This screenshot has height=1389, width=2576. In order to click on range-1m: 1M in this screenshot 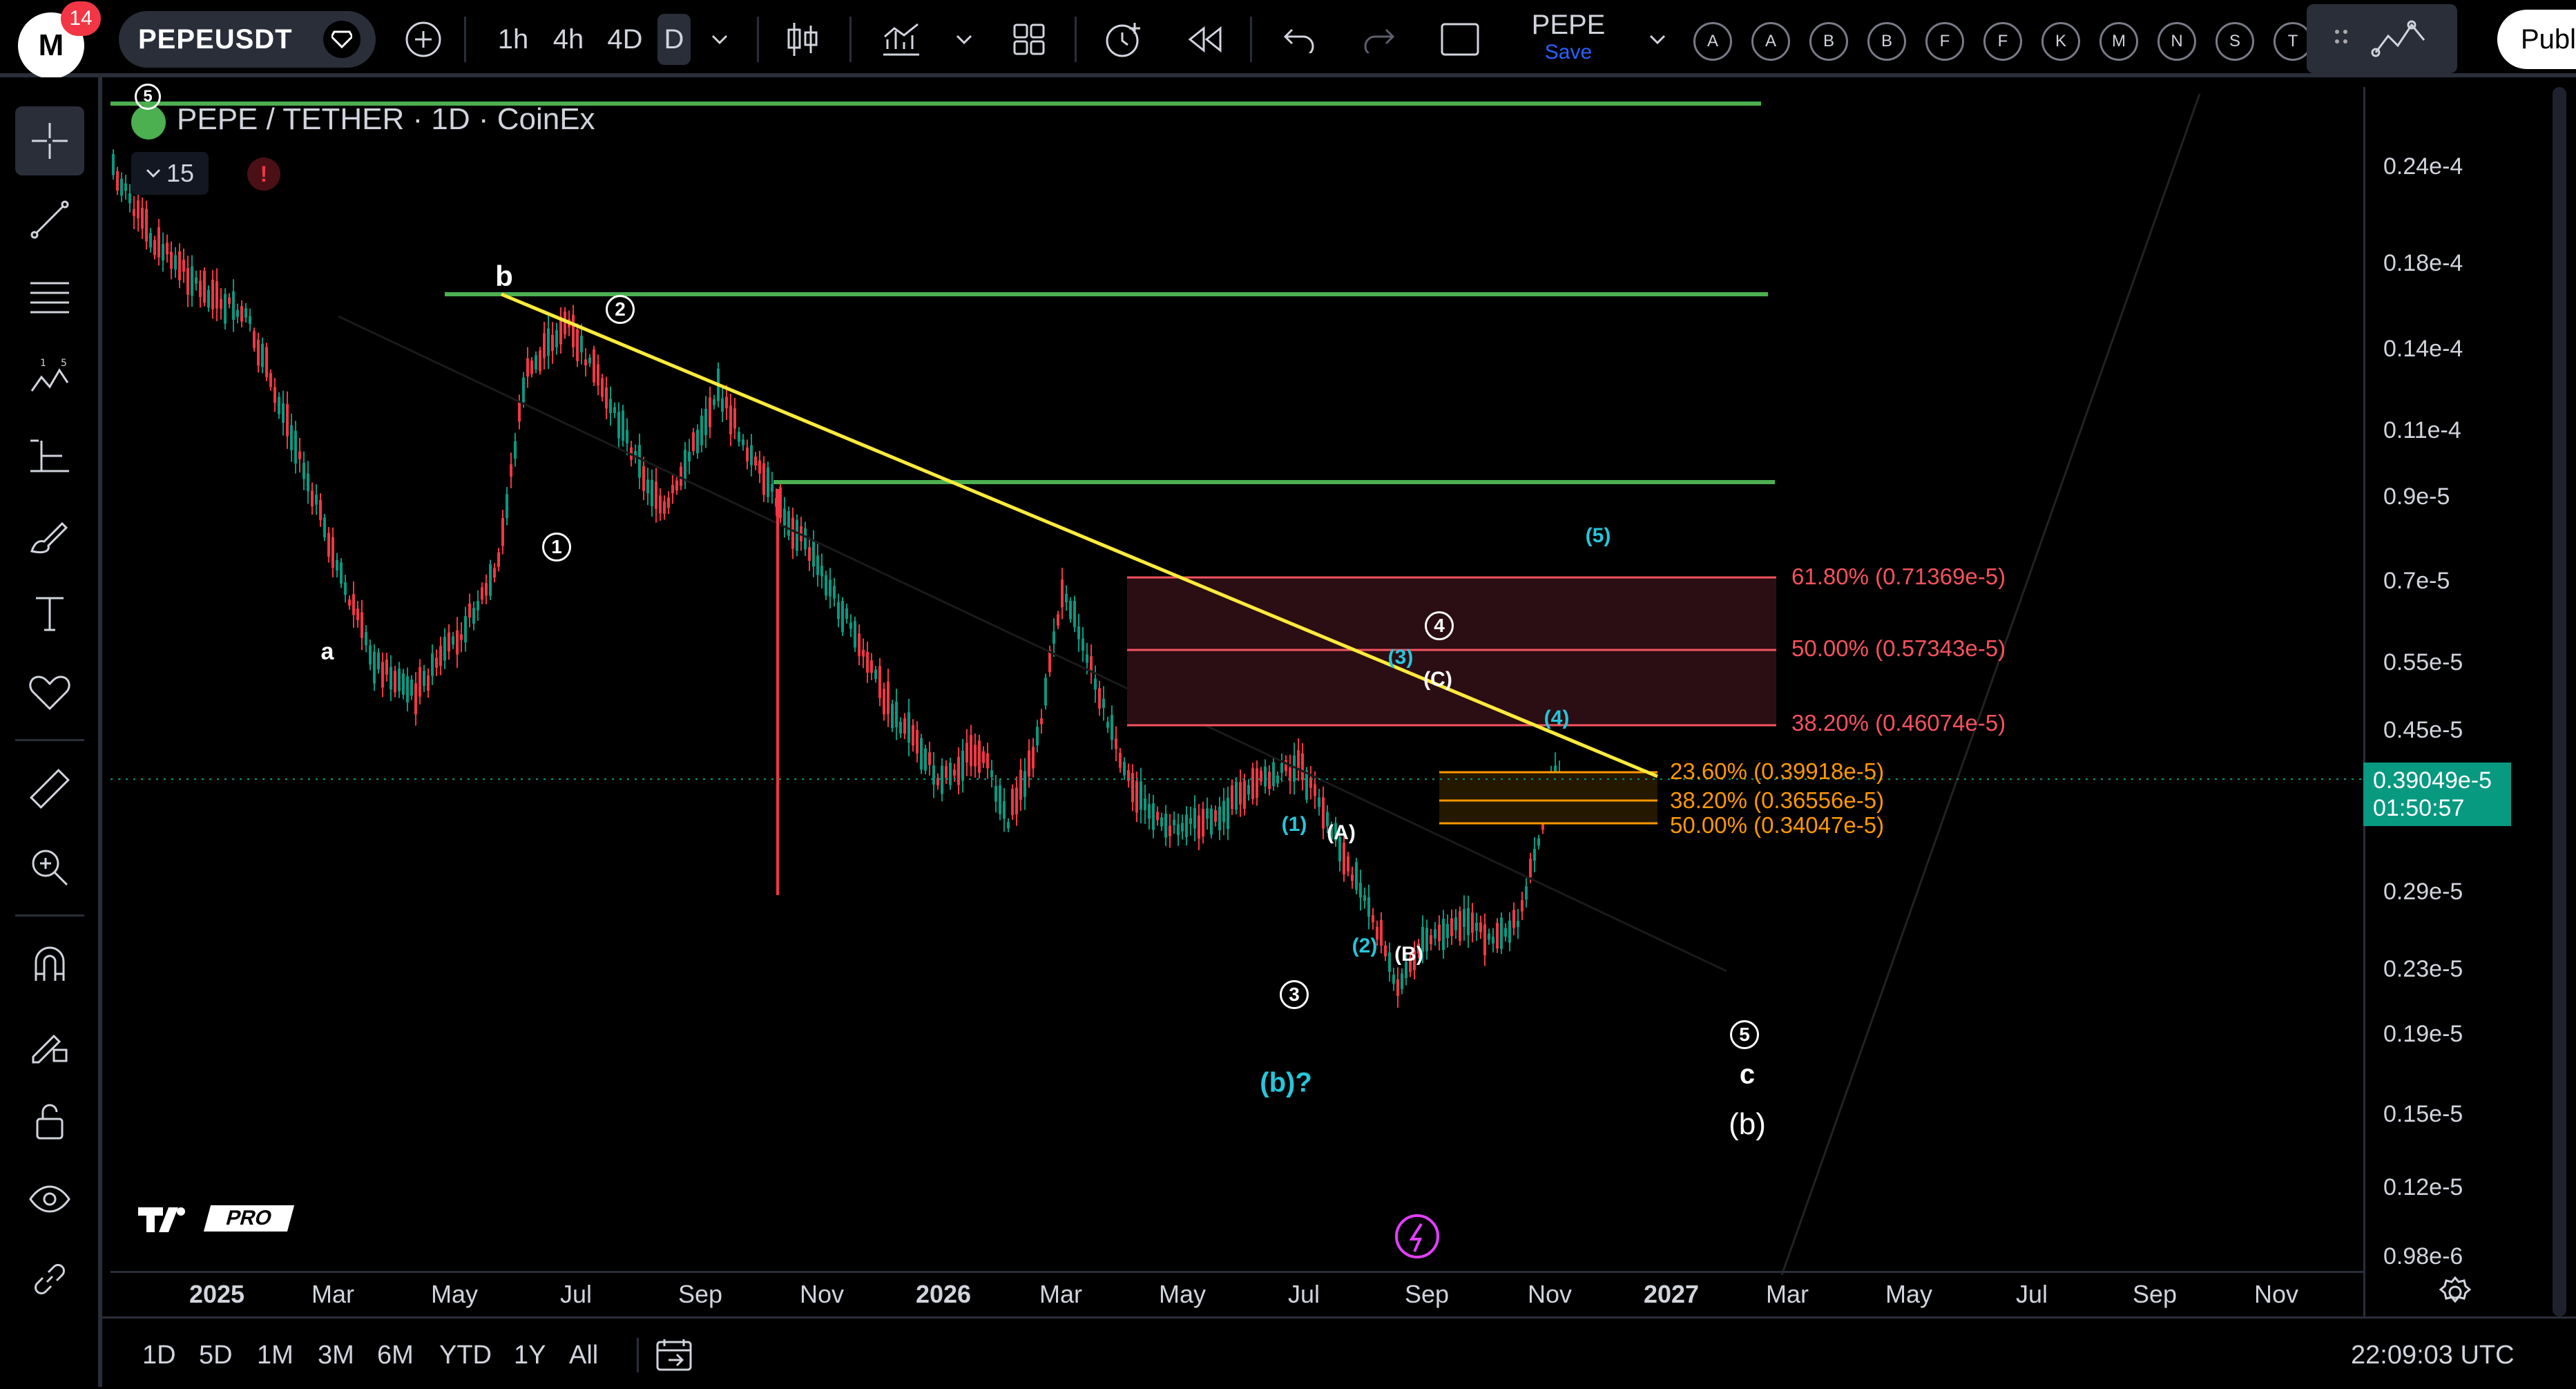, I will do `click(275, 1356)`.